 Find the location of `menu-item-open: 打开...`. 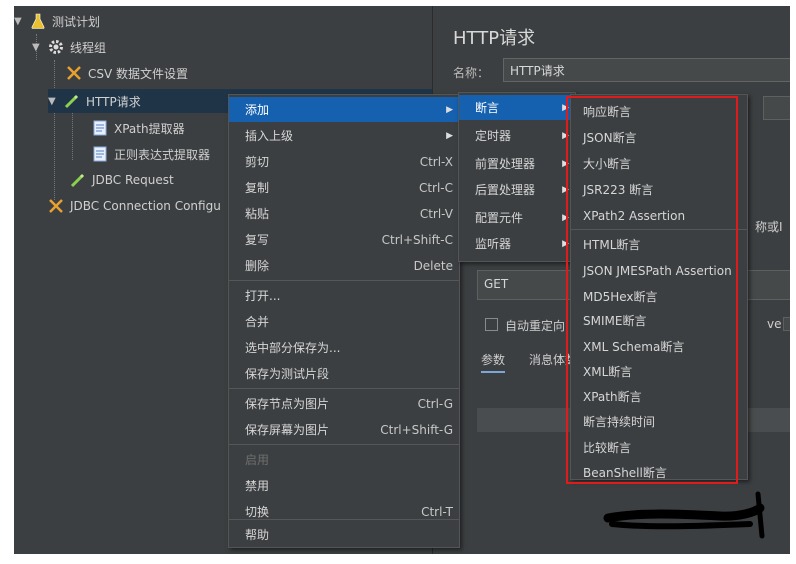

menu-item-open: 打开... is located at coordinates (344, 295).